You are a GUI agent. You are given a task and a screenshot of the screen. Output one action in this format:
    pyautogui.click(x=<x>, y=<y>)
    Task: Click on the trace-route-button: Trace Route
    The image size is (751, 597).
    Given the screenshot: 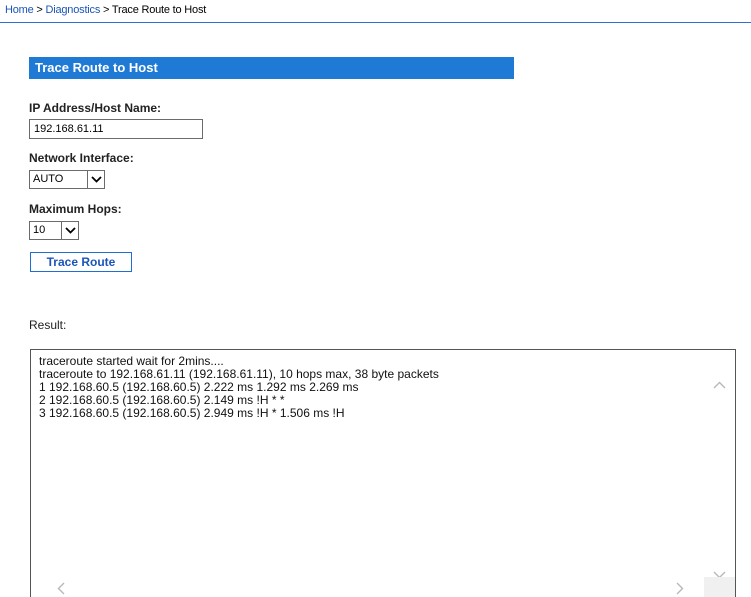 What is the action you would take?
    pyautogui.click(x=81, y=262)
    